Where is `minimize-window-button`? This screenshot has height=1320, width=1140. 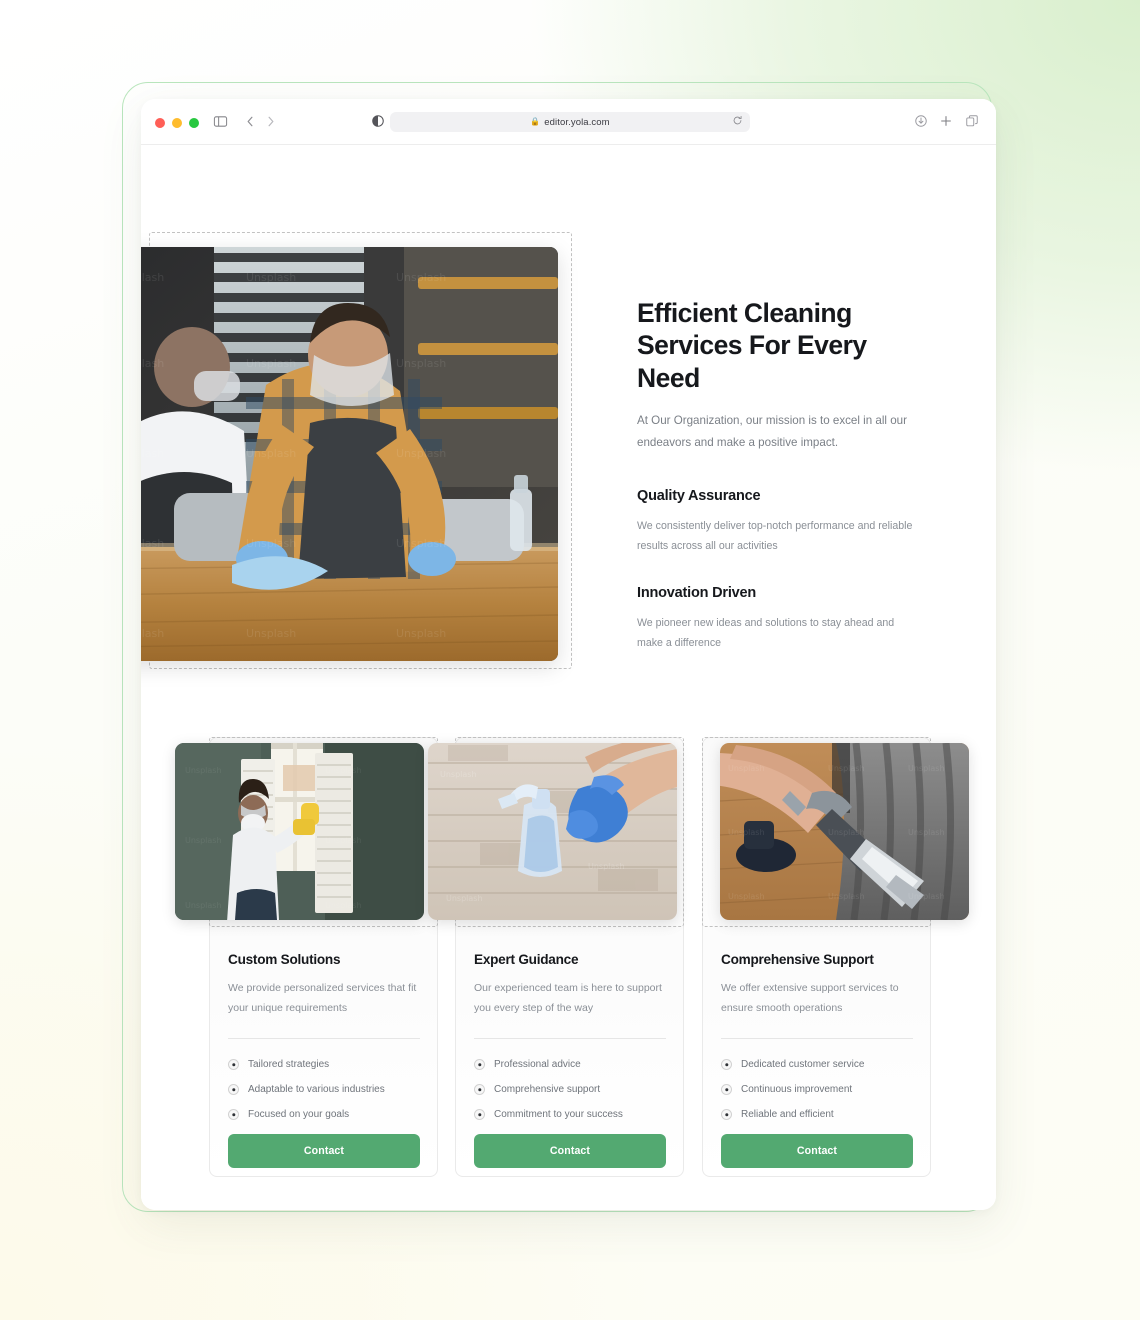
minimize-window-button is located at coordinates (177, 123).